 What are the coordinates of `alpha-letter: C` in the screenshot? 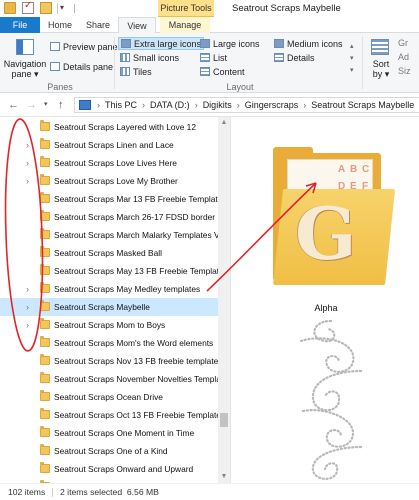 It's located at (366, 169).